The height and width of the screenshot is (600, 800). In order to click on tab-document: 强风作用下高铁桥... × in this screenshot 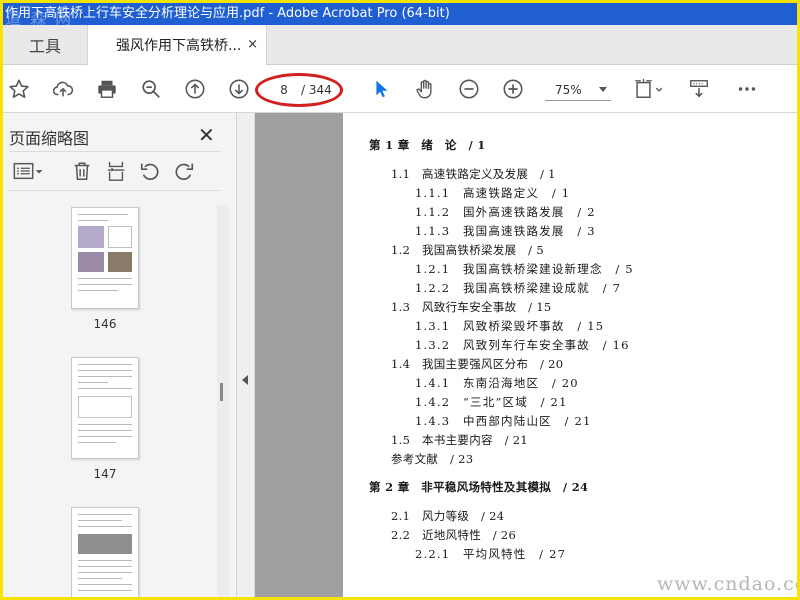, I will do `click(177, 45)`.